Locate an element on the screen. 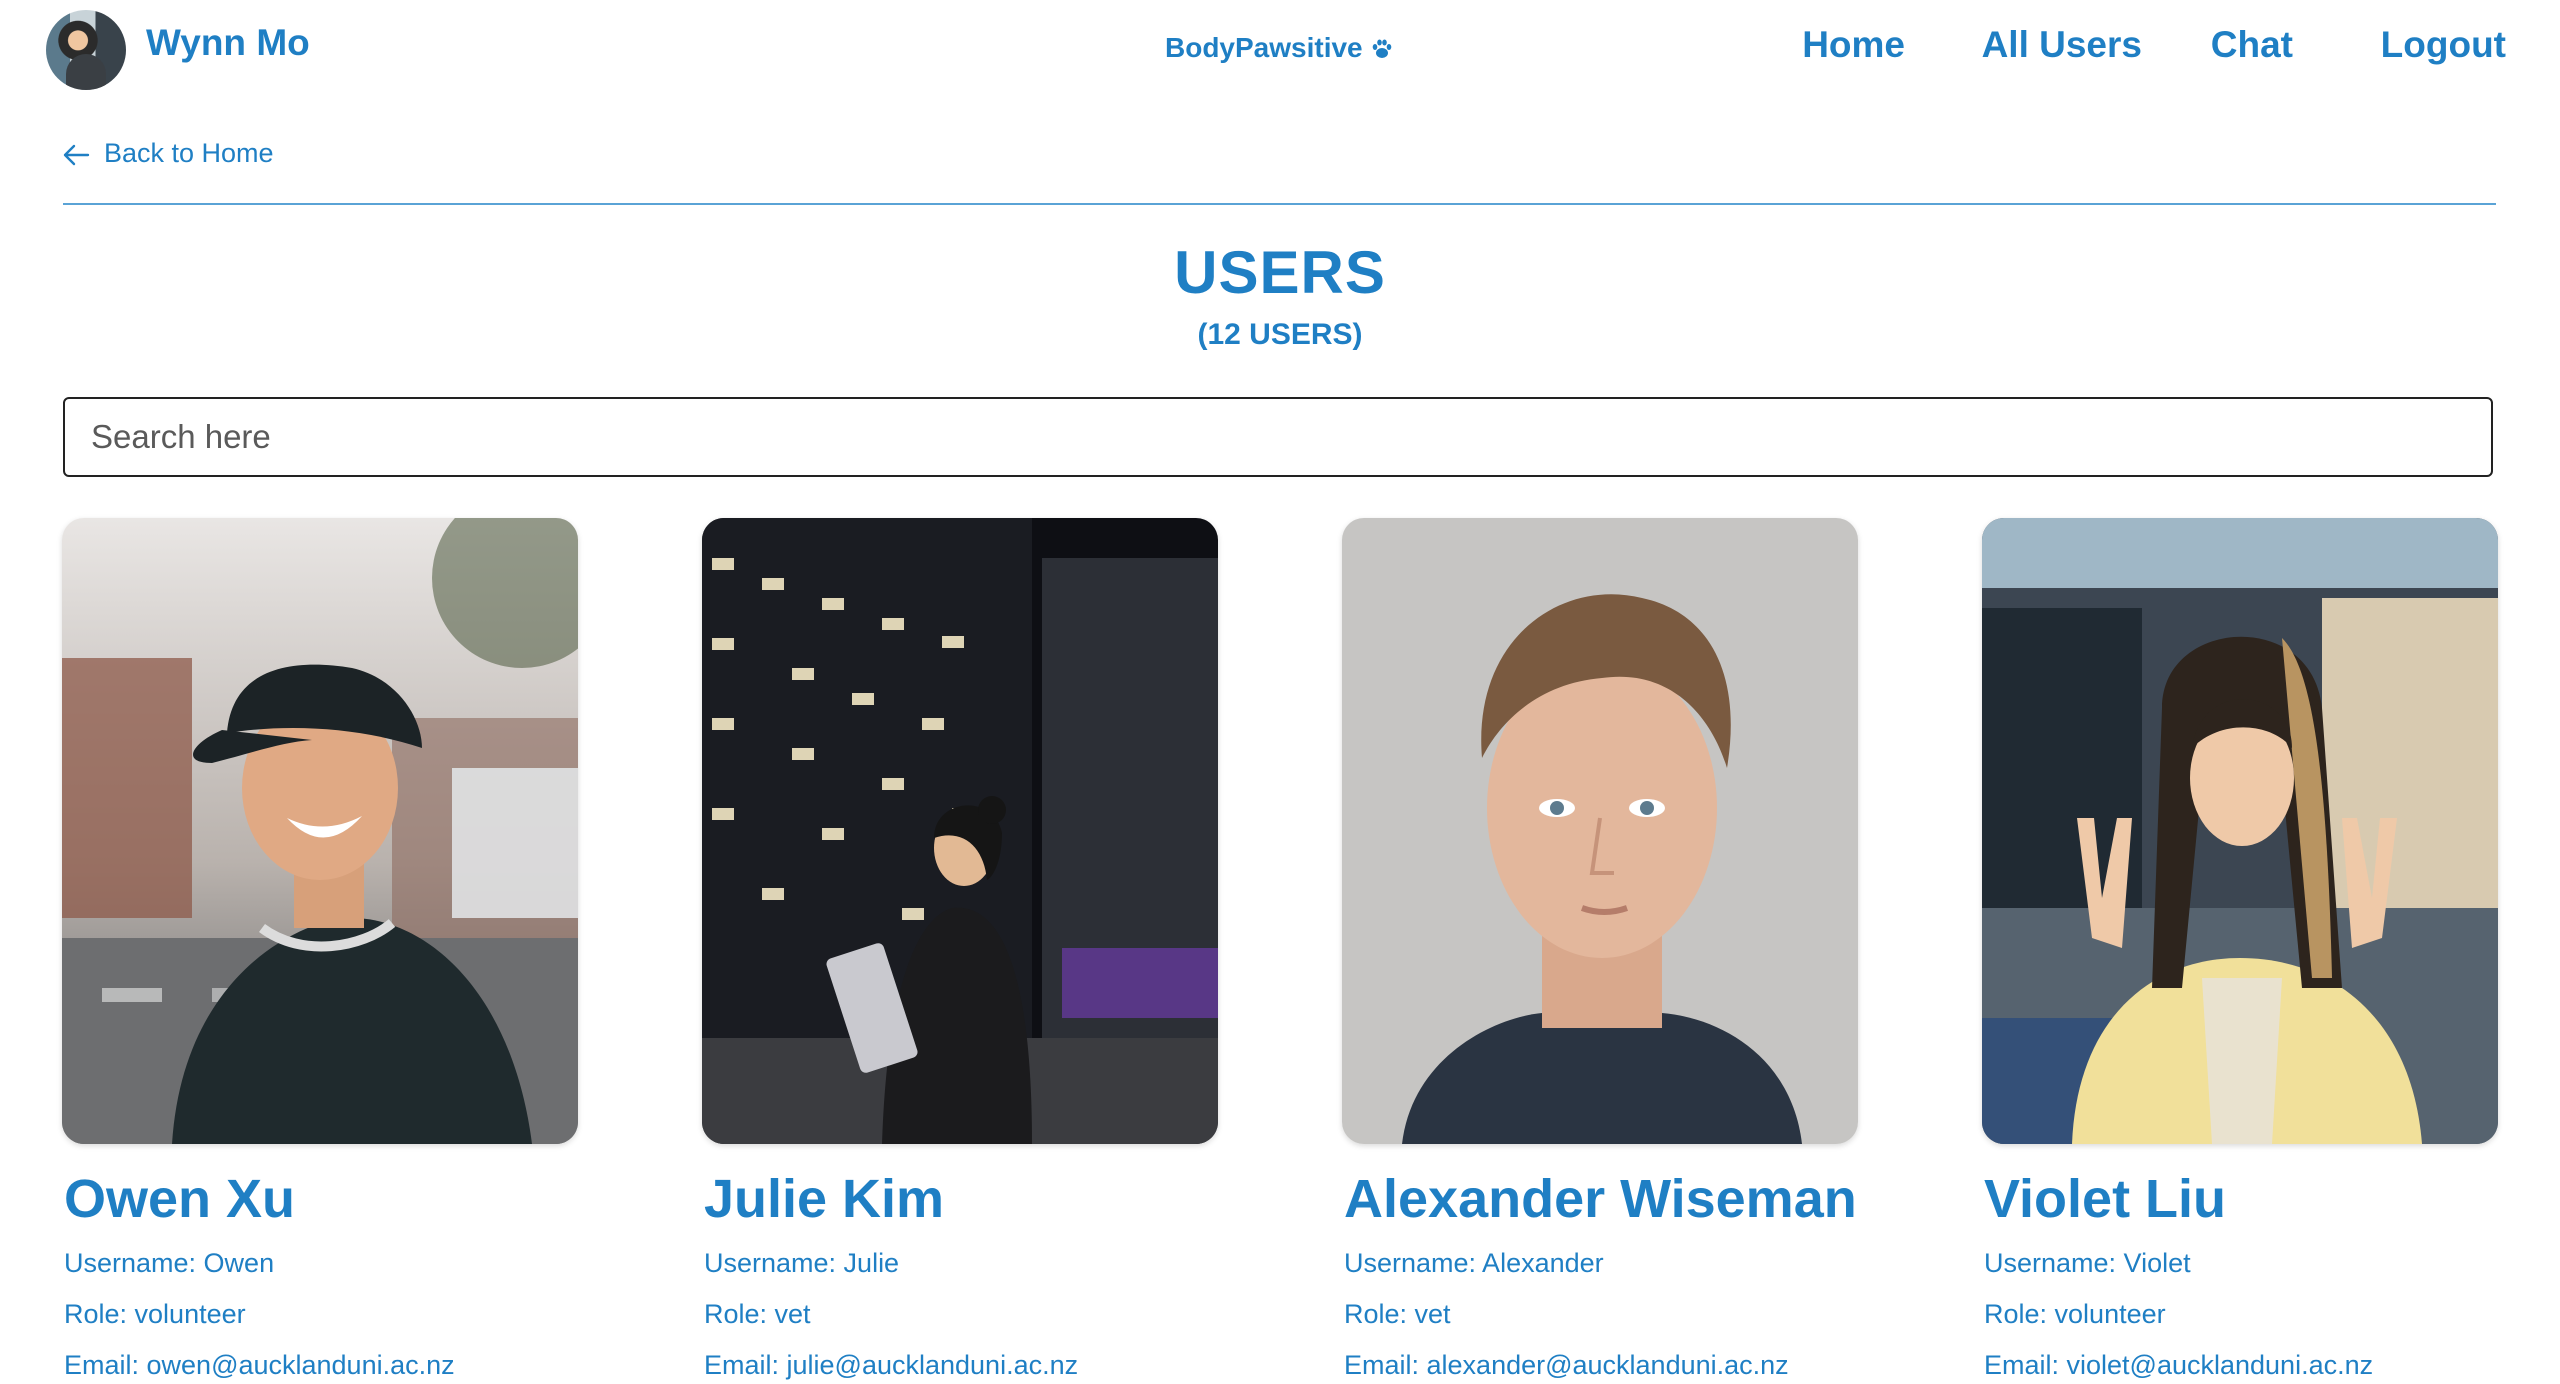 The height and width of the screenshot is (1384, 2560). user-username: Username: Violet is located at coordinates (2087, 1263).